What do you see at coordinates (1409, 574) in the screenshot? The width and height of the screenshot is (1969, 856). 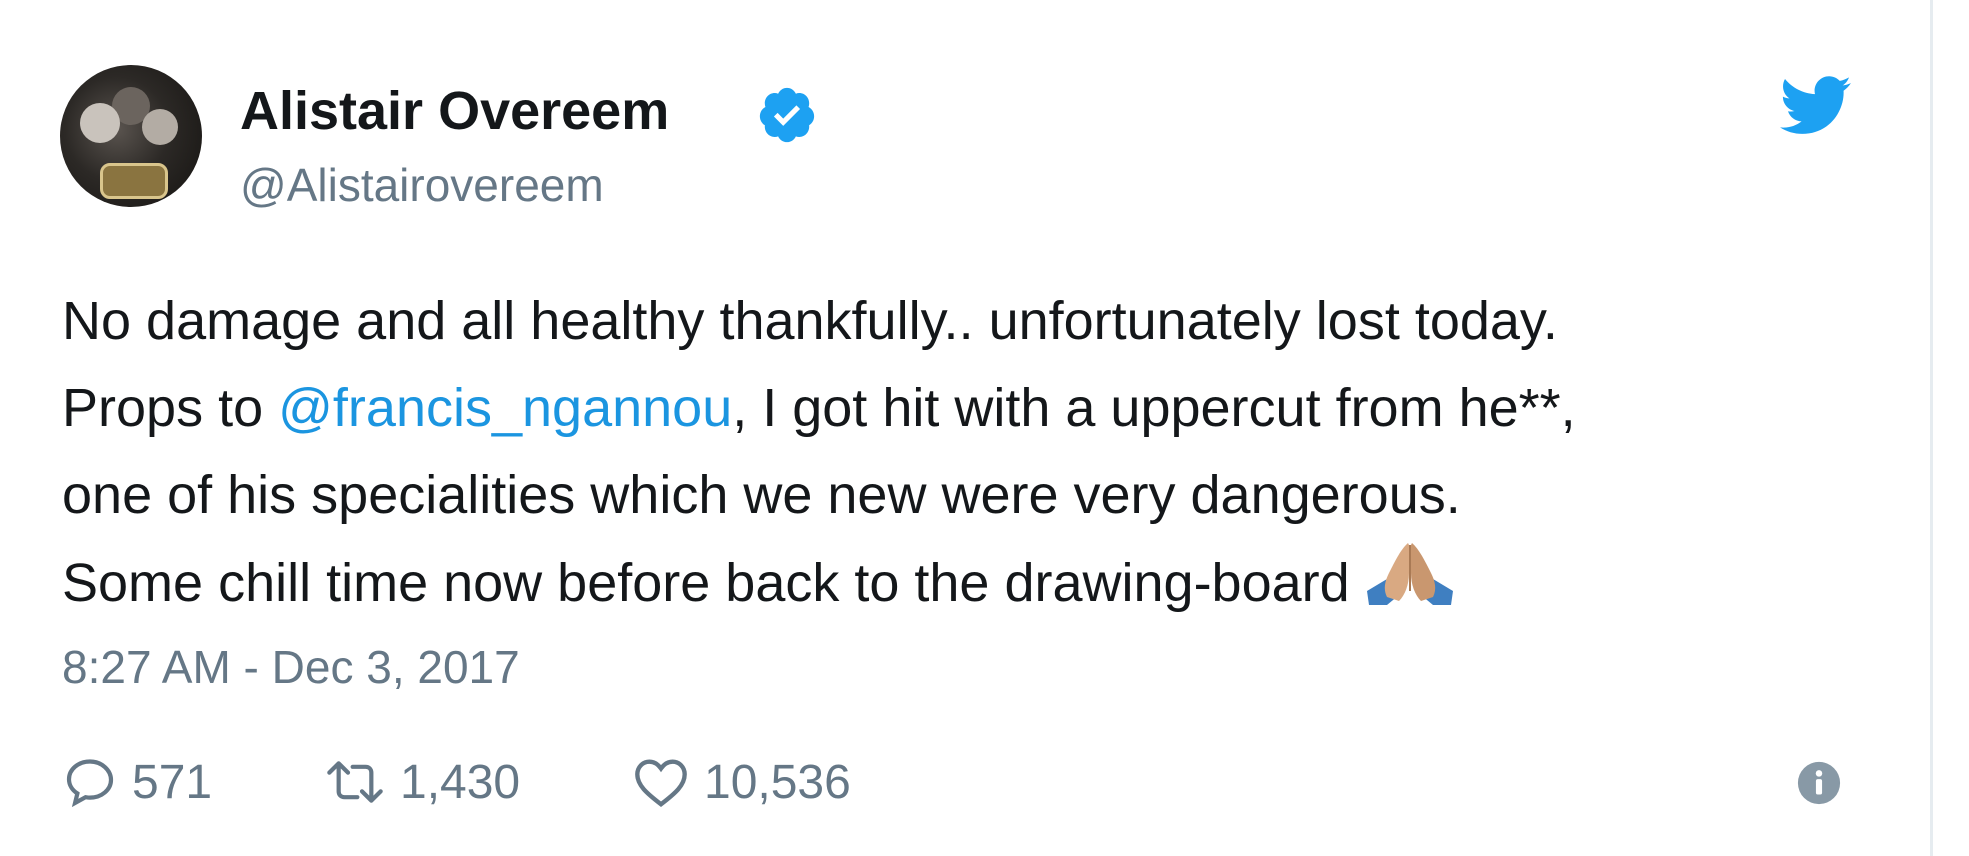 I see `folded-hands-emoji-icon` at bounding box center [1409, 574].